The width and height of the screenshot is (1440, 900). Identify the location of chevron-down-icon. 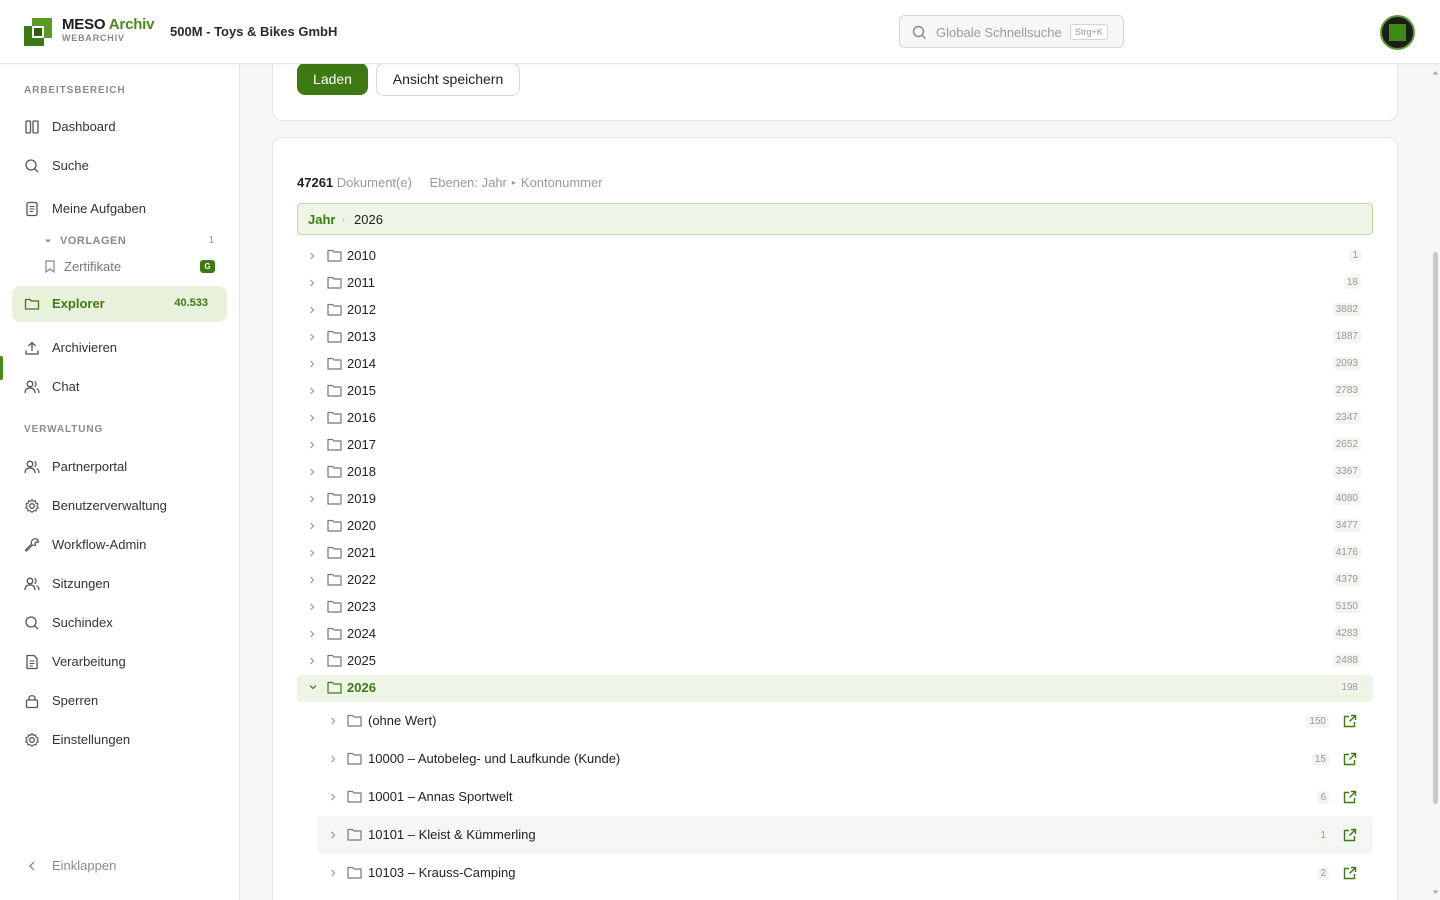
(313, 687).